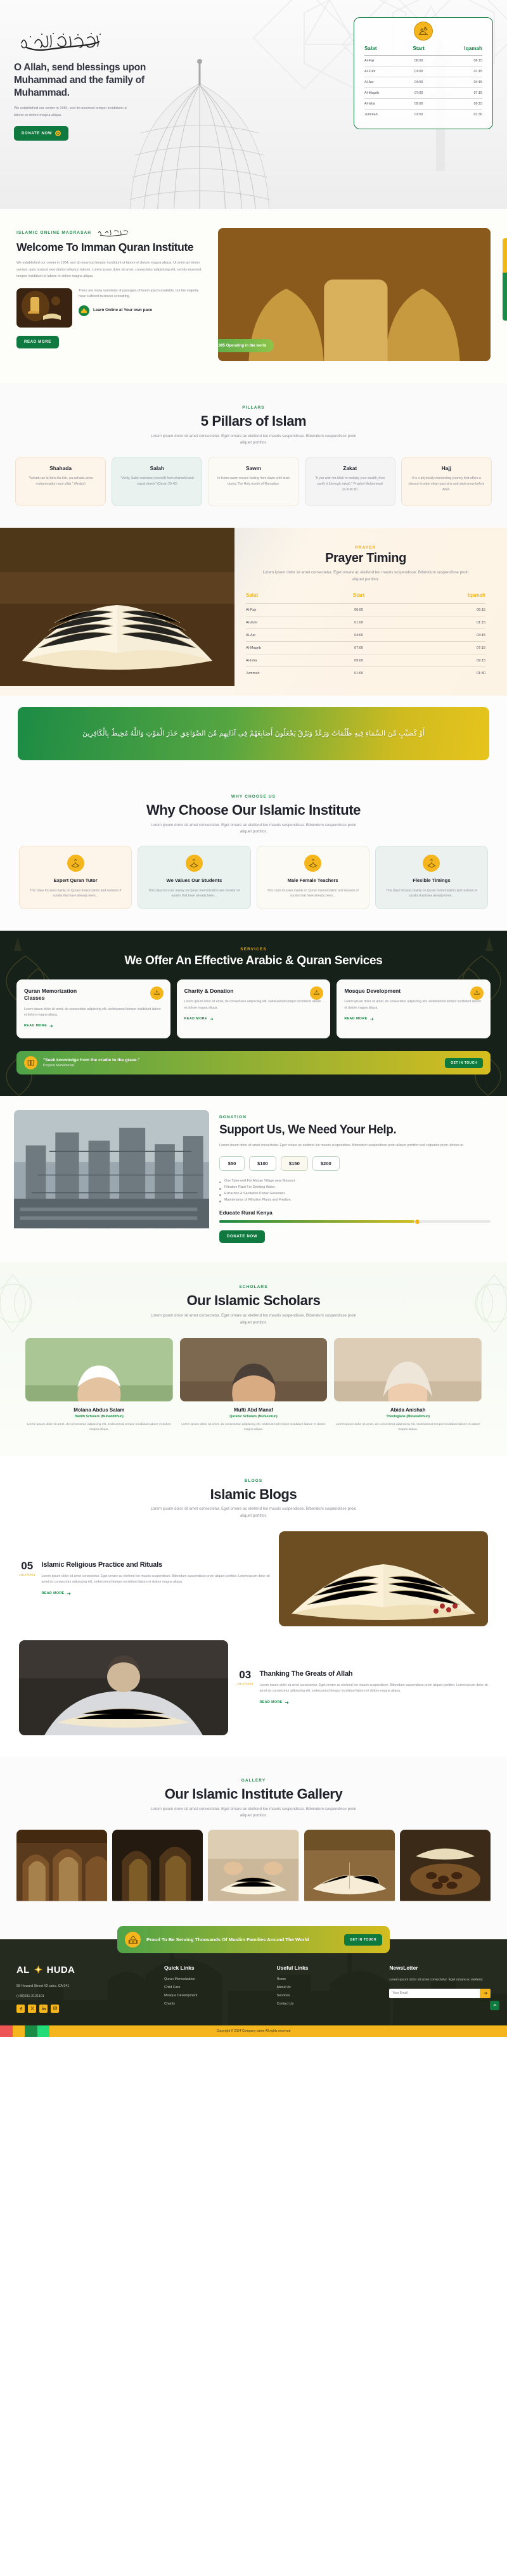  What do you see at coordinates (215, 1996) in the screenshot?
I see `footer-link: Mosque Development` at bounding box center [215, 1996].